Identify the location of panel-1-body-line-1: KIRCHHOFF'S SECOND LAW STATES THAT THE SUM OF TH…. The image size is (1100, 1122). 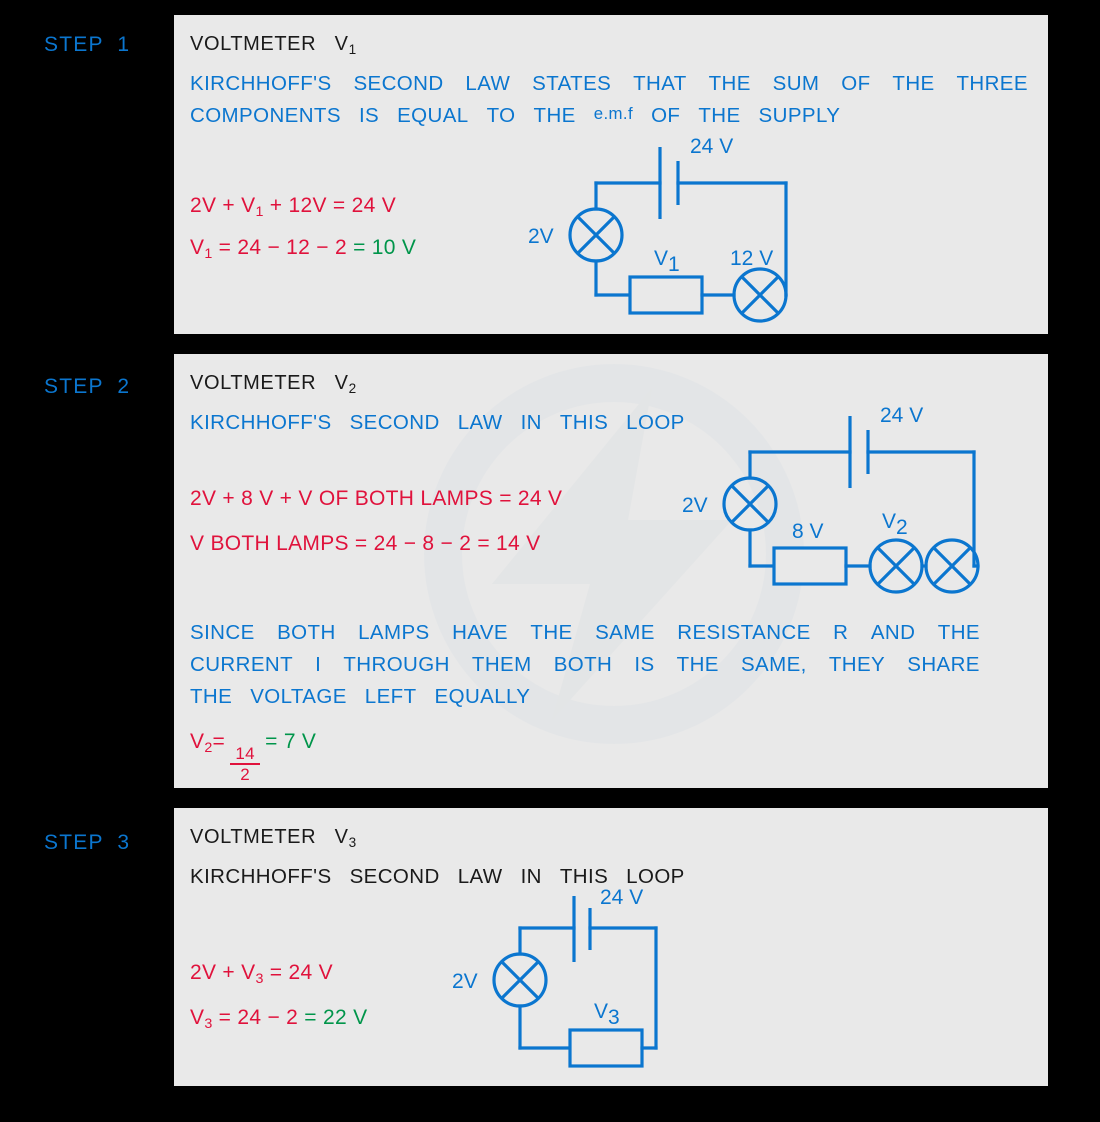
(609, 83).